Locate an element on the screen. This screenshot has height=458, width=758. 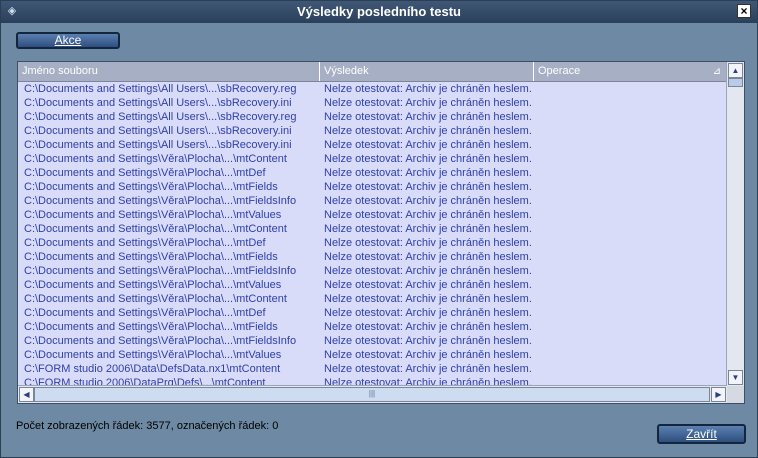
horizontal-scroll-thumb: ||| is located at coordinates (372, 394).